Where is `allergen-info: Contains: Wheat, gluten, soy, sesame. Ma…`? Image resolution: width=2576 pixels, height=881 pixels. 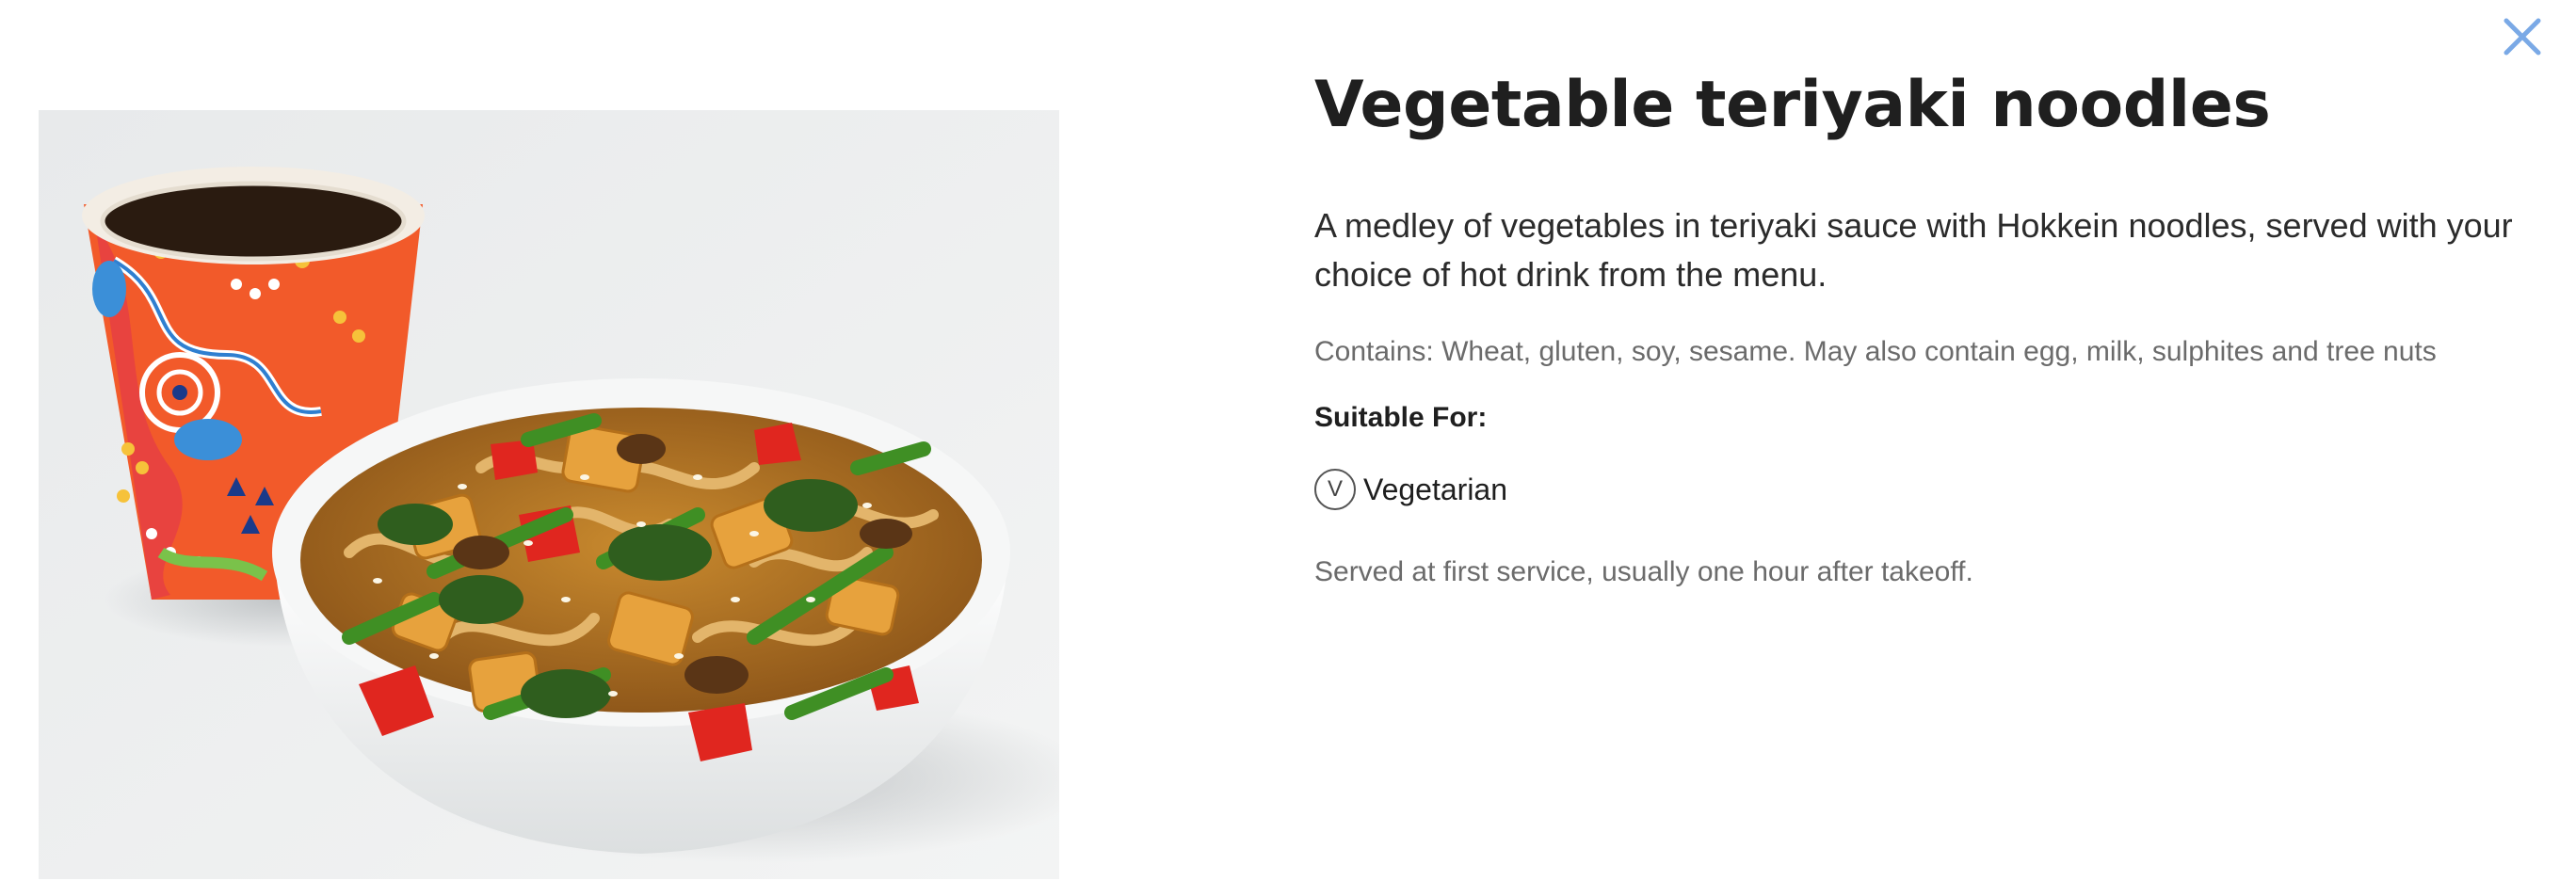 allergen-info: Contains: Wheat, gluten, soy, sesame. Ma… is located at coordinates (1875, 351).